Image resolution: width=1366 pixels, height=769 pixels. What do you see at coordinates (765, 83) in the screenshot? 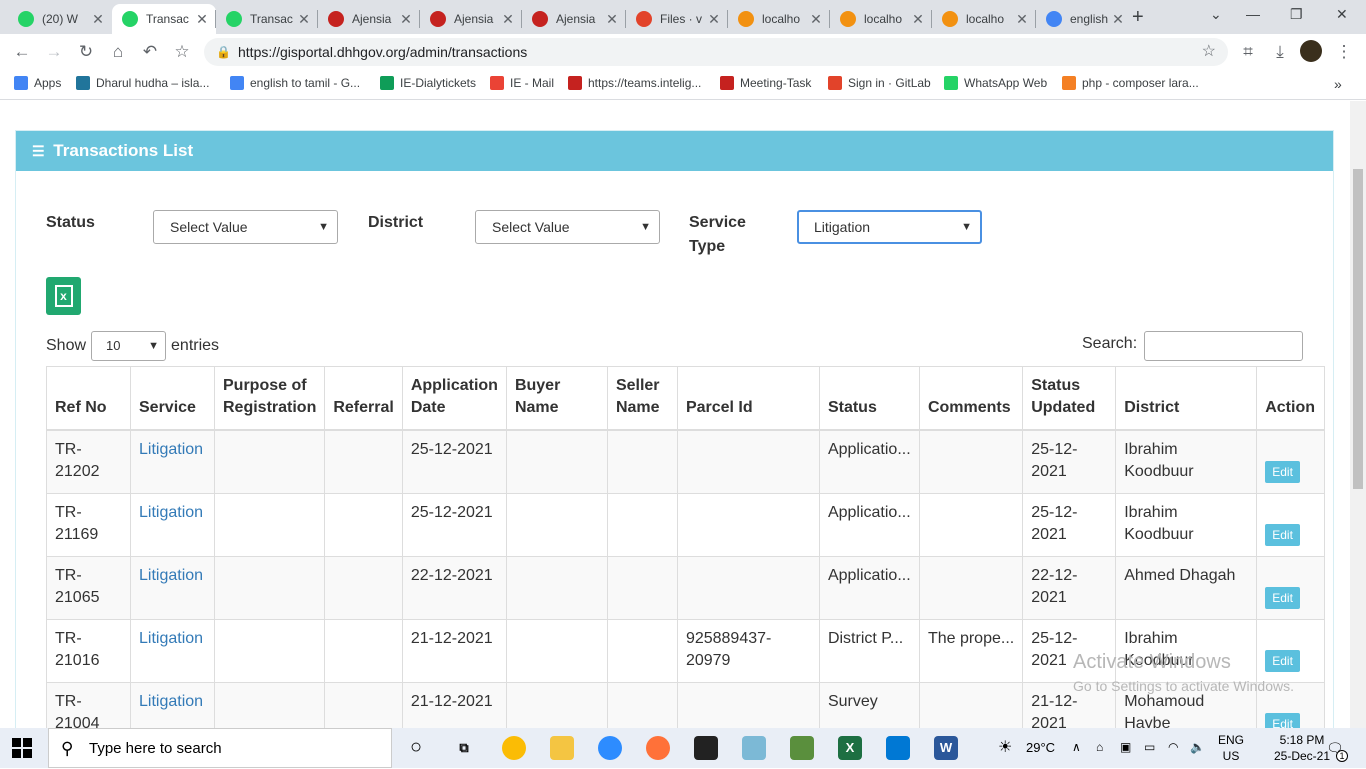
I see `bookmark-item: Meeting-Task` at bounding box center [765, 83].